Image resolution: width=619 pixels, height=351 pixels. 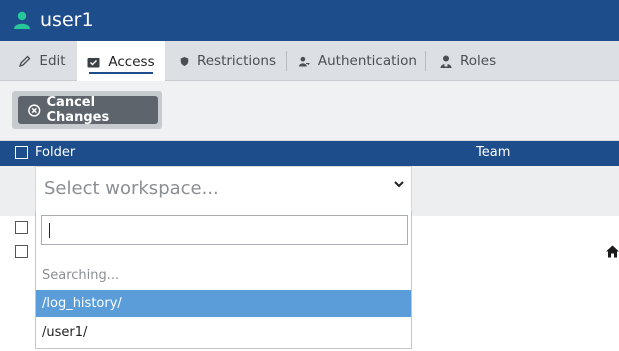 What do you see at coordinates (236, 61) in the screenshot?
I see `tab-restrictions-label: Restrictions` at bounding box center [236, 61].